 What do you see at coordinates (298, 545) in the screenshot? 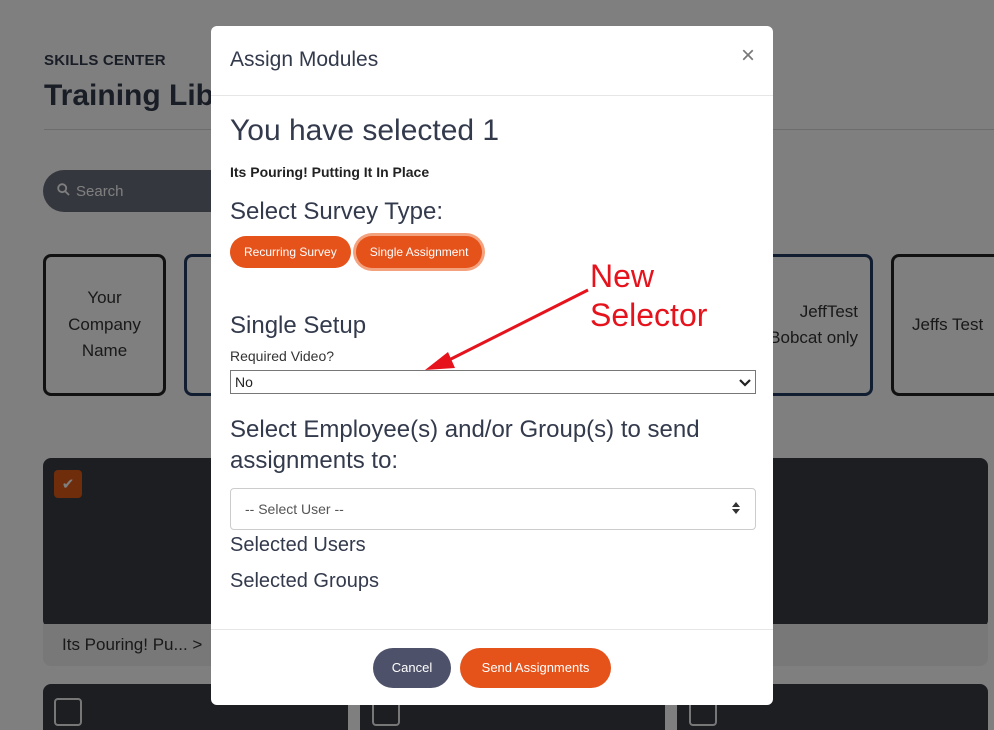
I see `selected-users-heading: Selected Users` at bounding box center [298, 545].